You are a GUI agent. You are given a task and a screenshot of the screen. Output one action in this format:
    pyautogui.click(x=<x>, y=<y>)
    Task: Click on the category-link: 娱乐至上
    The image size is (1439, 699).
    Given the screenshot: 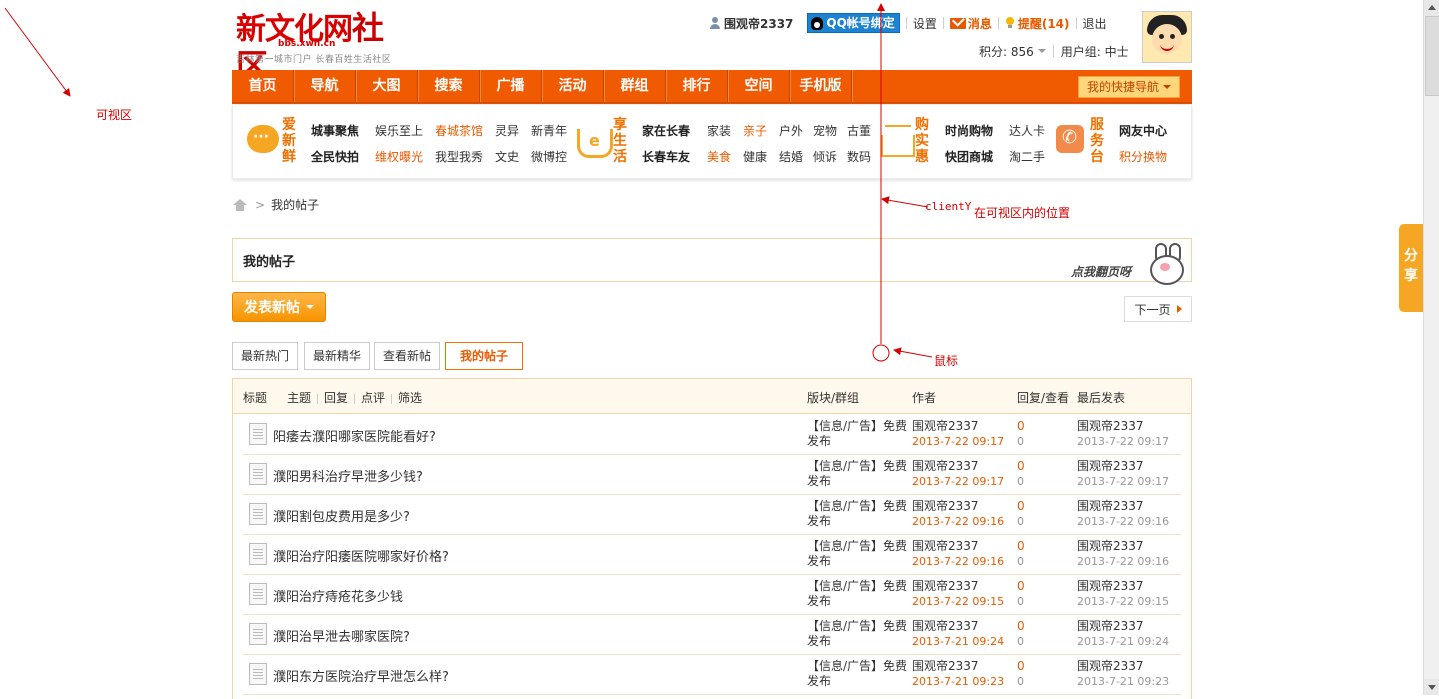 What is the action you would take?
    pyautogui.click(x=405, y=130)
    